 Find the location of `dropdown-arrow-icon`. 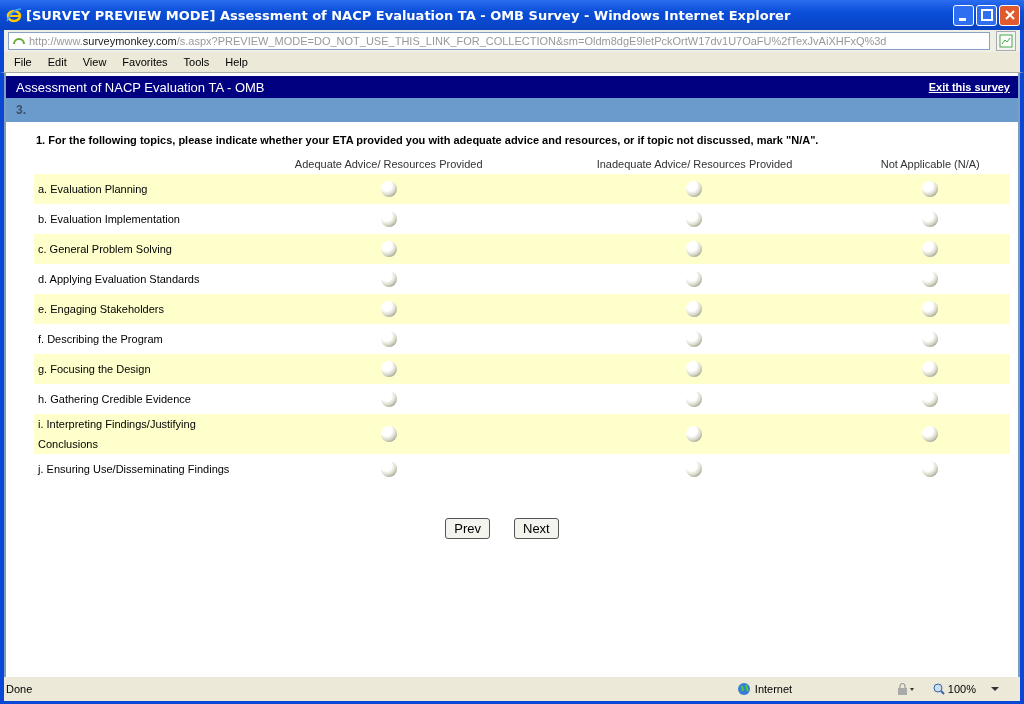

dropdown-arrow-icon is located at coordinates (995, 689).